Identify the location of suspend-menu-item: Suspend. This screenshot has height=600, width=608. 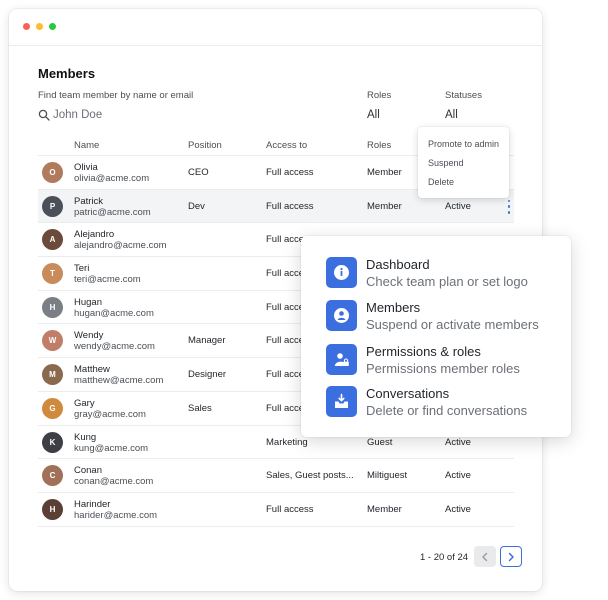
(446, 163).